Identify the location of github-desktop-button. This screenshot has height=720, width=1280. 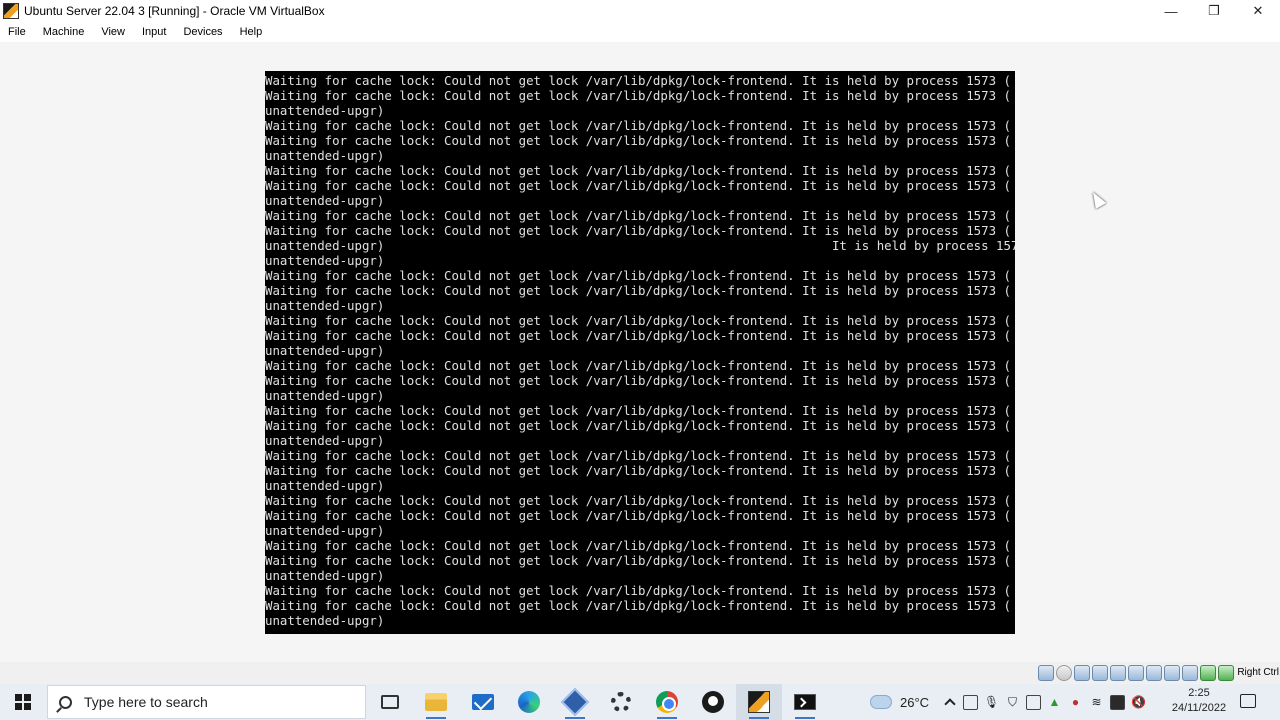
(713, 702).